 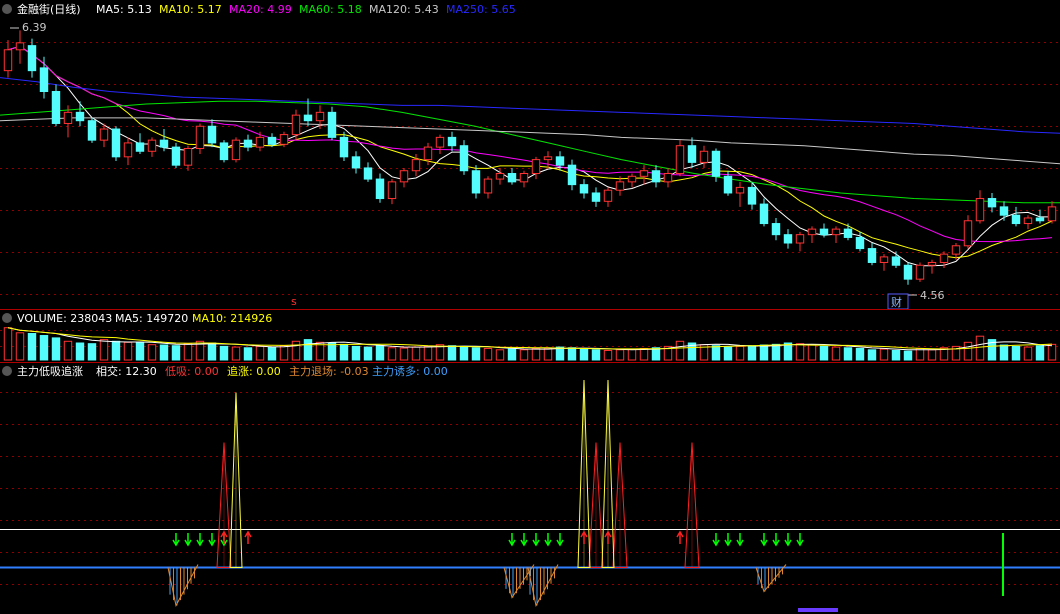 What do you see at coordinates (818, 610) in the screenshot?
I see `scroll-indicator` at bounding box center [818, 610].